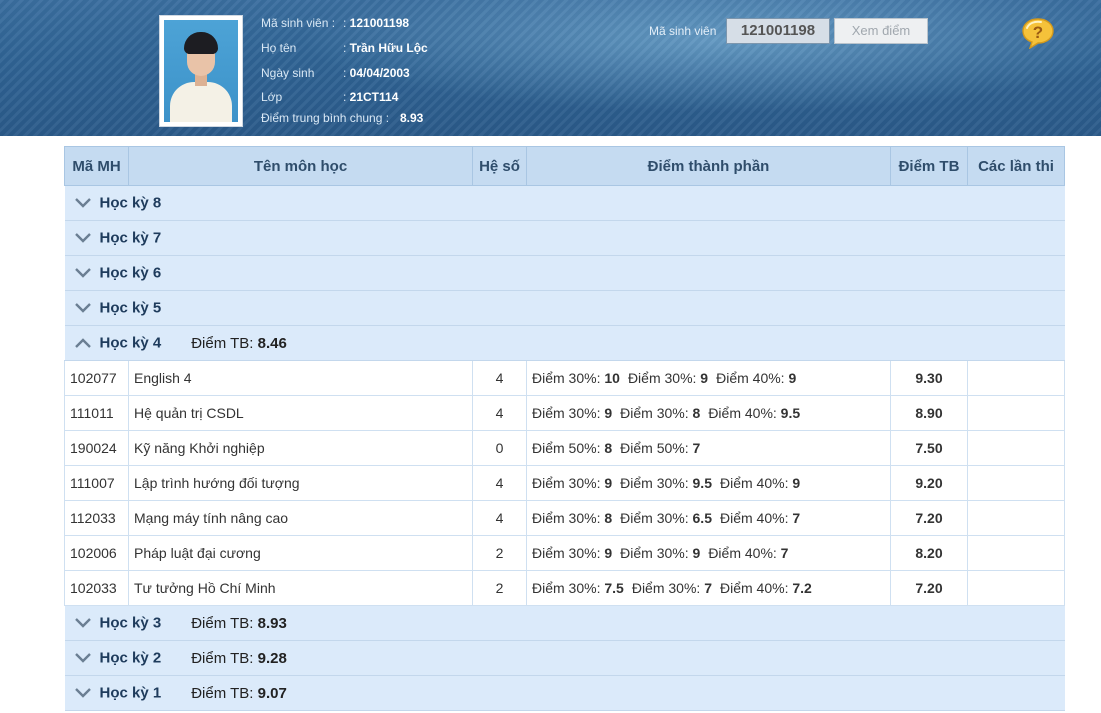  What do you see at coordinates (272, 343) in the screenshot?
I see `semester-average-value: 8.46` at bounding box center [272, 343].